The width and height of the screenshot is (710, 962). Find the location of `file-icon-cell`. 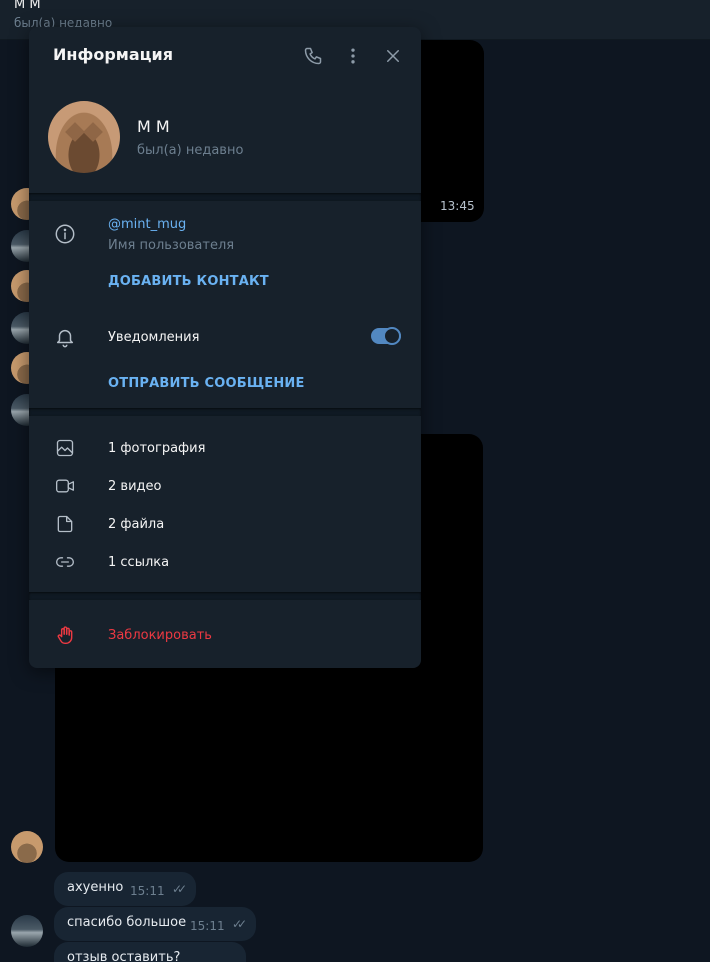

file-icon-cell is located at coordinates (65, 524).